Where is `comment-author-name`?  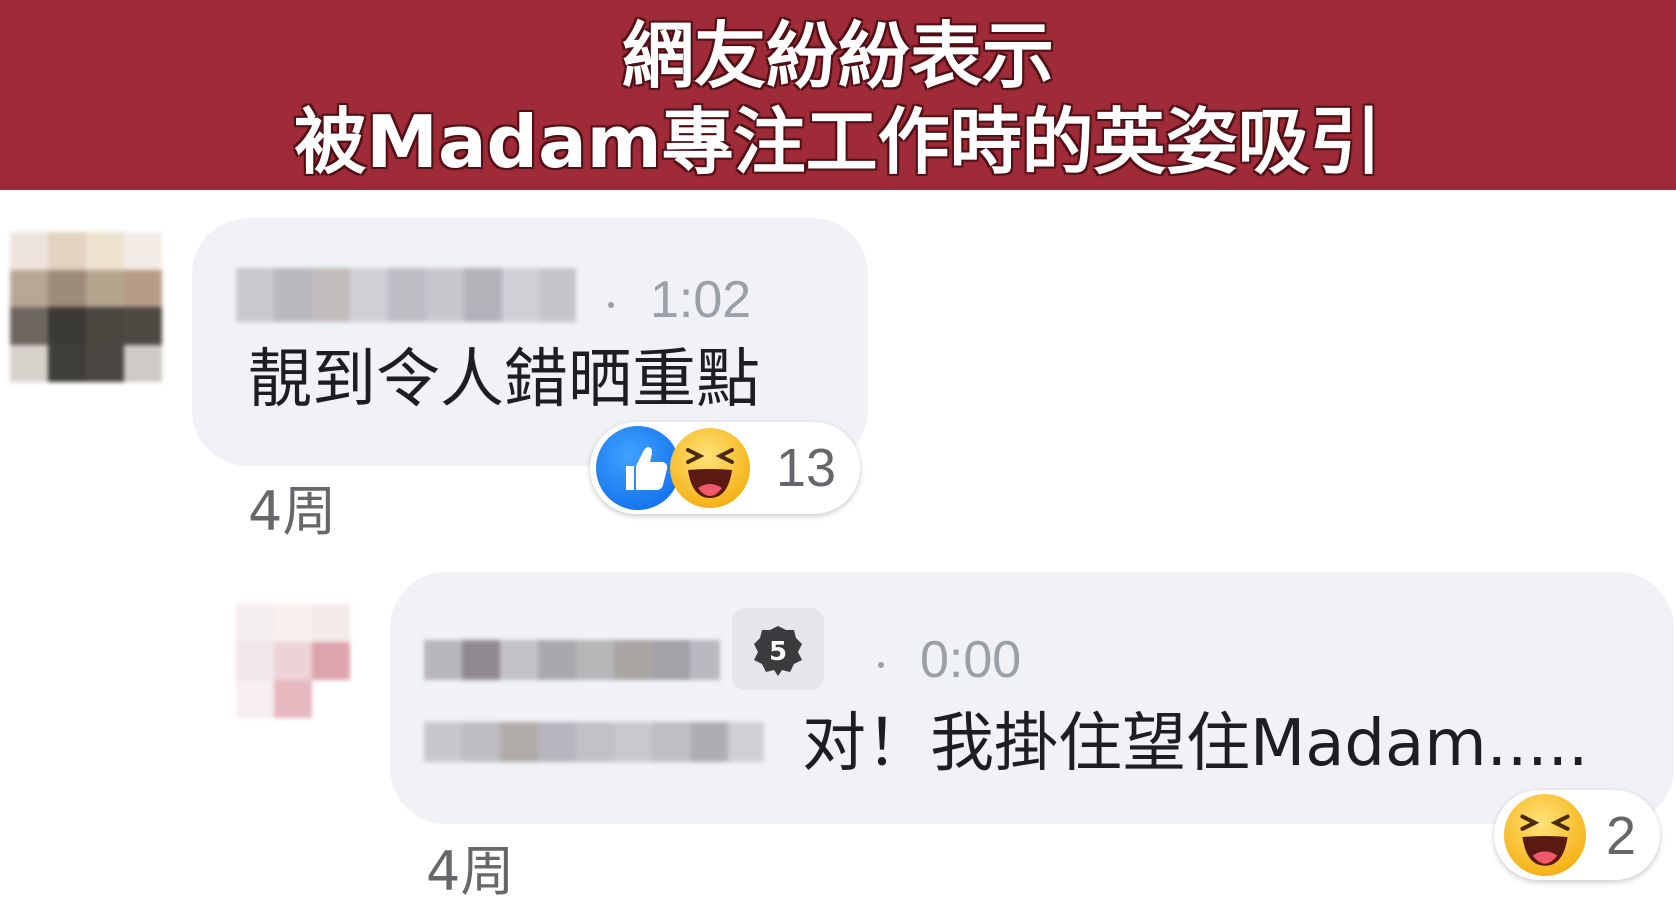
comment-author-name is located at coordinates (406, 295).